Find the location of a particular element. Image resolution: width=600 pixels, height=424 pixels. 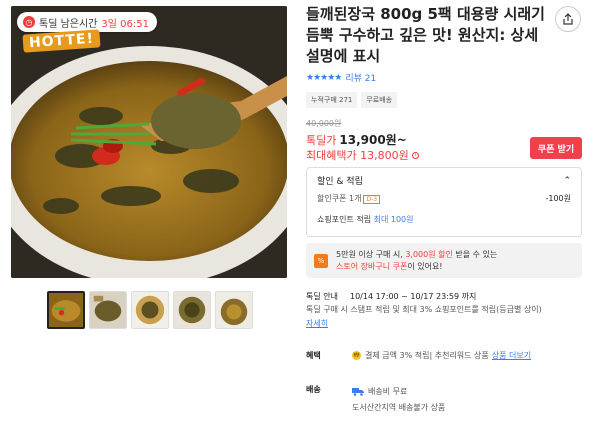

timer-label: 톡딜 남은시간 is located at coordinates (68, 24).